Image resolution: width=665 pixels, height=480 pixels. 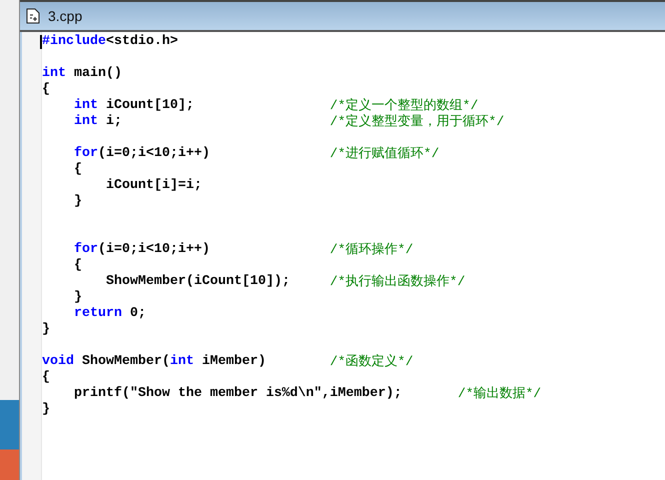 I want to click on text-cursor, so click(x=41, y=42).